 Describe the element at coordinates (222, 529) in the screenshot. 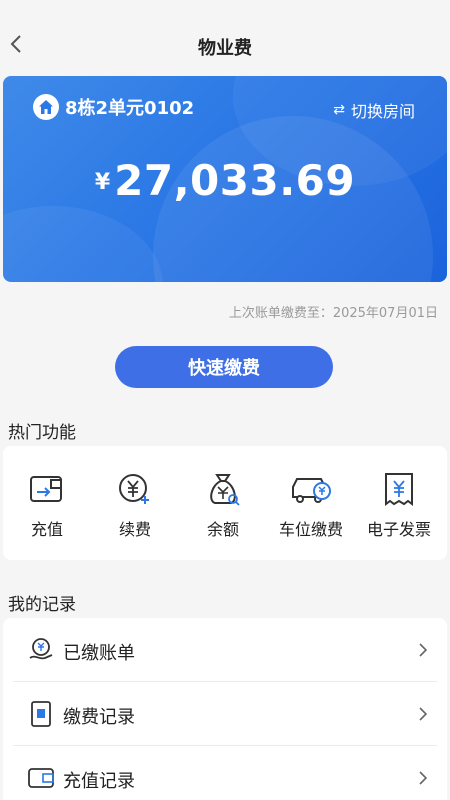

I see `hot-item-label: 余额` at that location.